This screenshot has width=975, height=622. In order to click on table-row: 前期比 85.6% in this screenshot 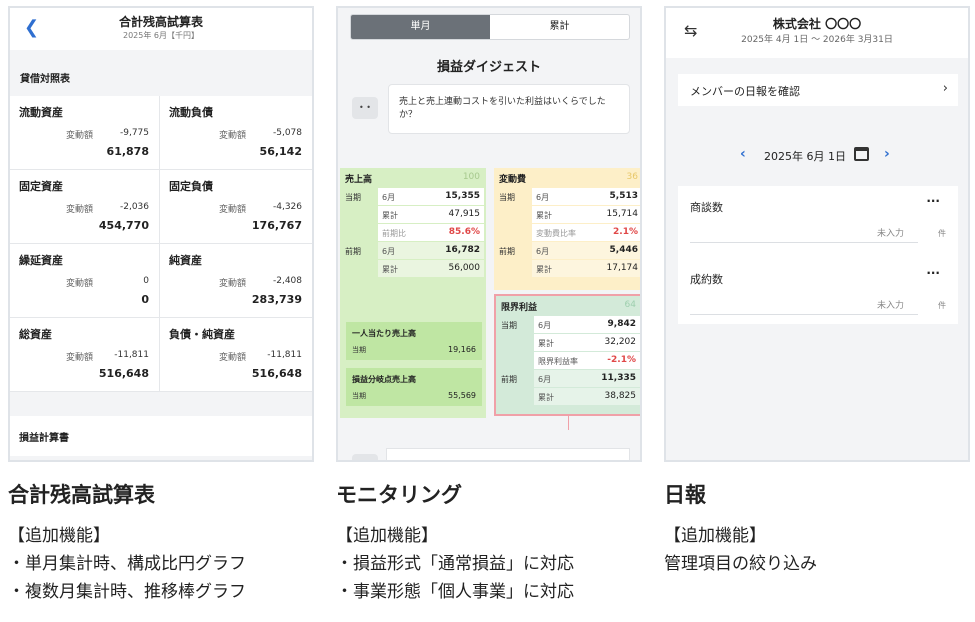, I will do `click(413, 233)`.